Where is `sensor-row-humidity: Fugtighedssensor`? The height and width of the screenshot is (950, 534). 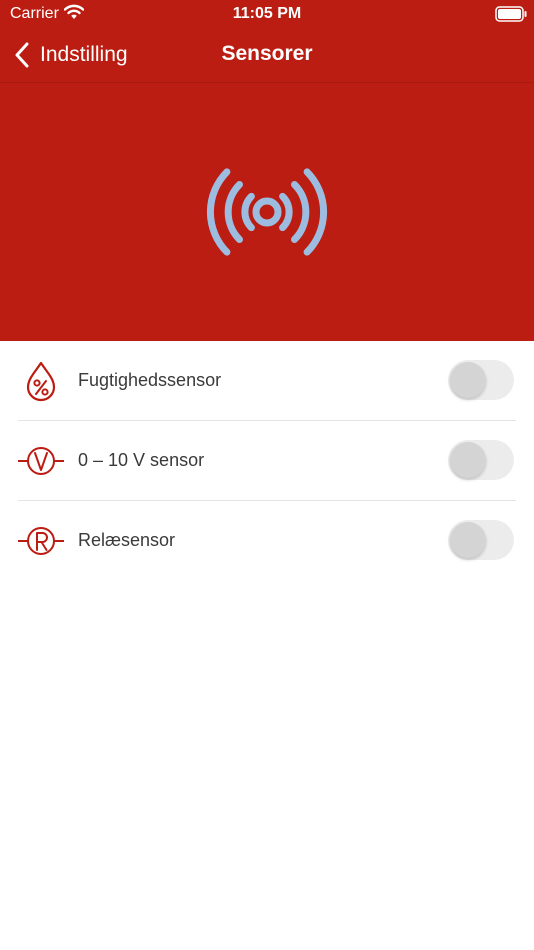 sensor-row-humidity: Fugtighedssensor is located at coordinates (267, 381).